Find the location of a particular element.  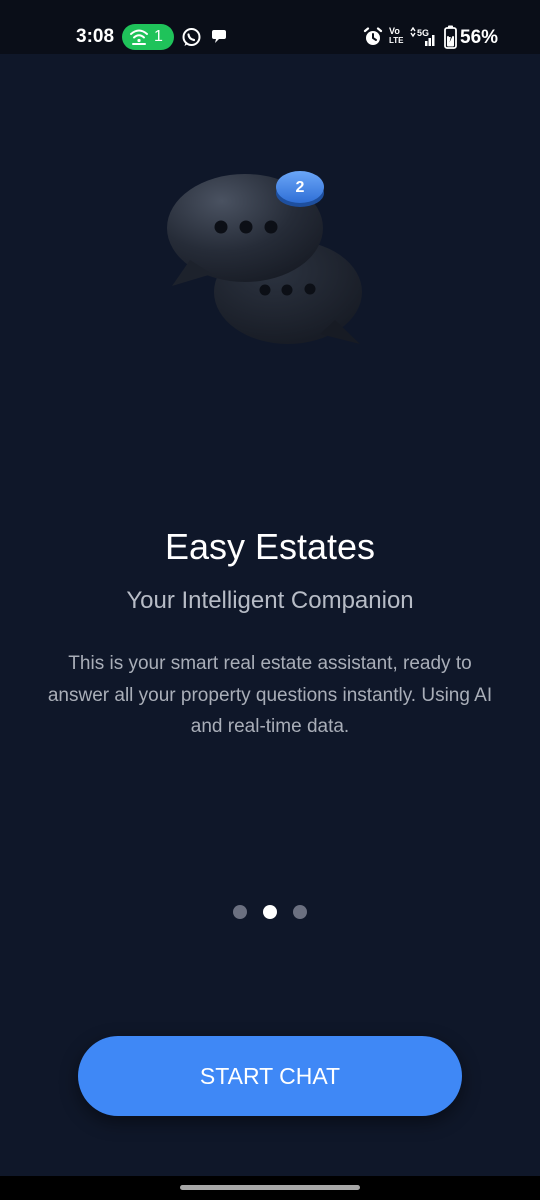

network-label: 5G is located at coordinates (423, 33).